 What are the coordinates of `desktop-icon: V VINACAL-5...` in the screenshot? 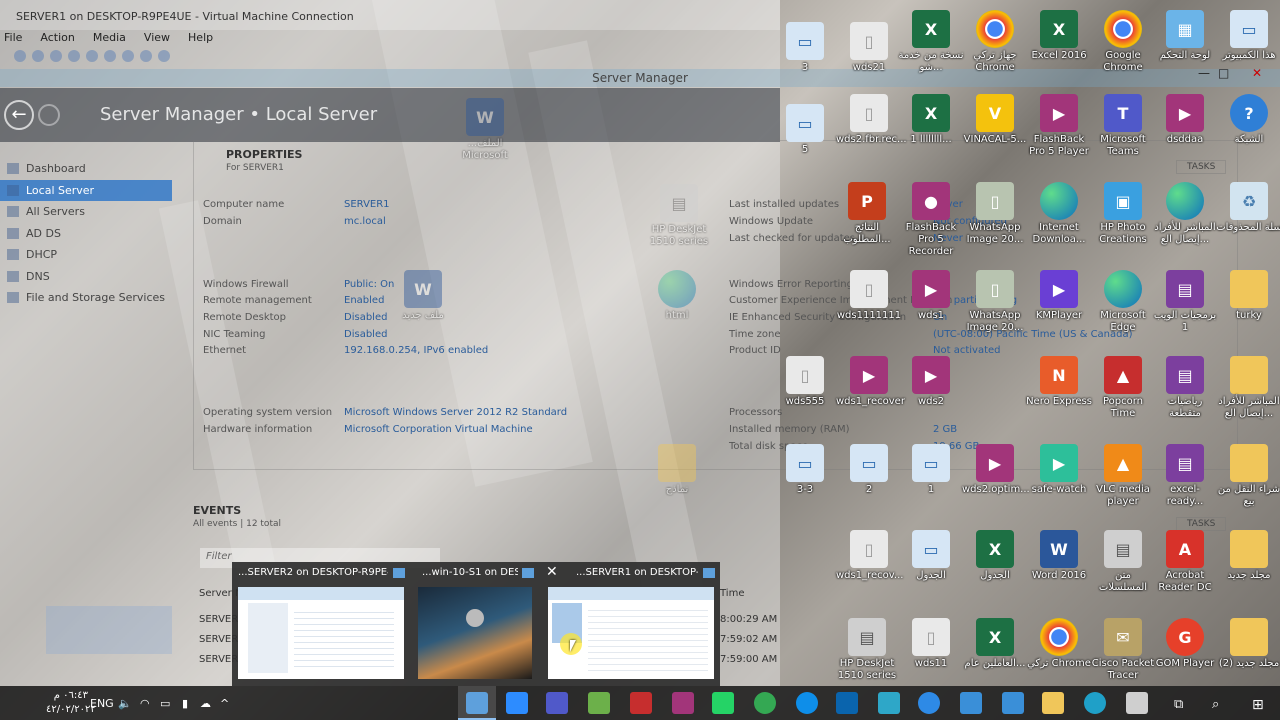 It's located at (995, 120).